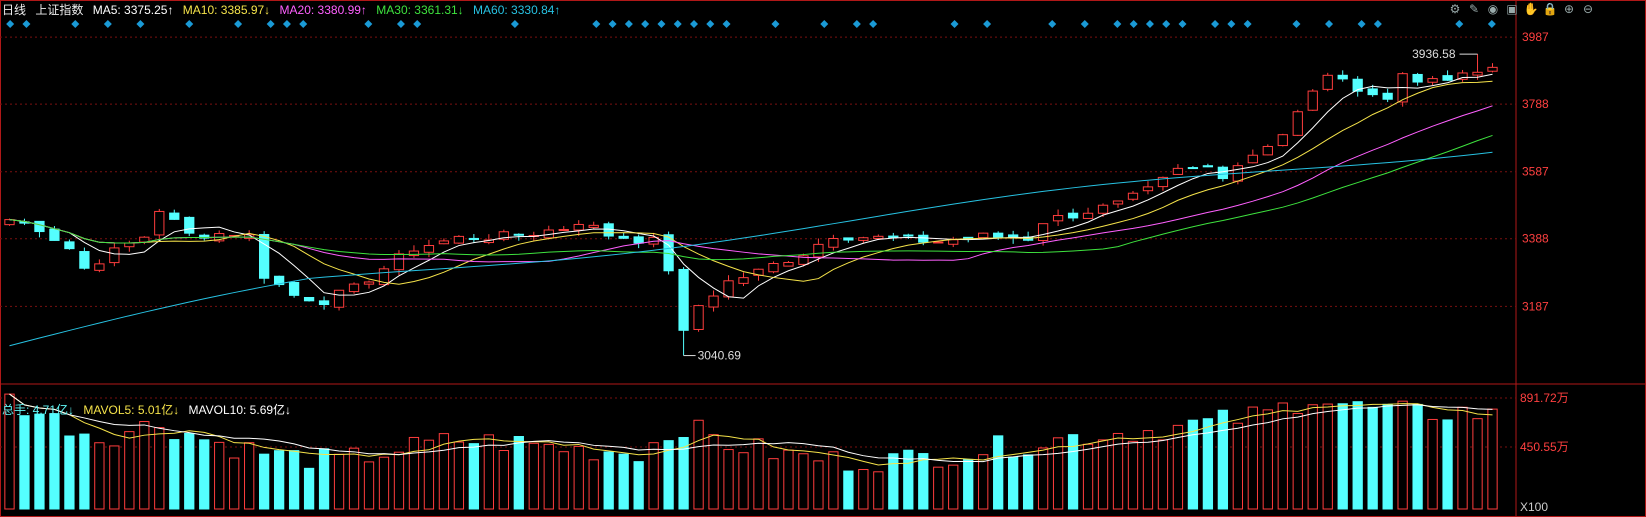 This screenshot has width=1646, height=517. I want to click on settings-icon: ⚙, so click(1455, 9).